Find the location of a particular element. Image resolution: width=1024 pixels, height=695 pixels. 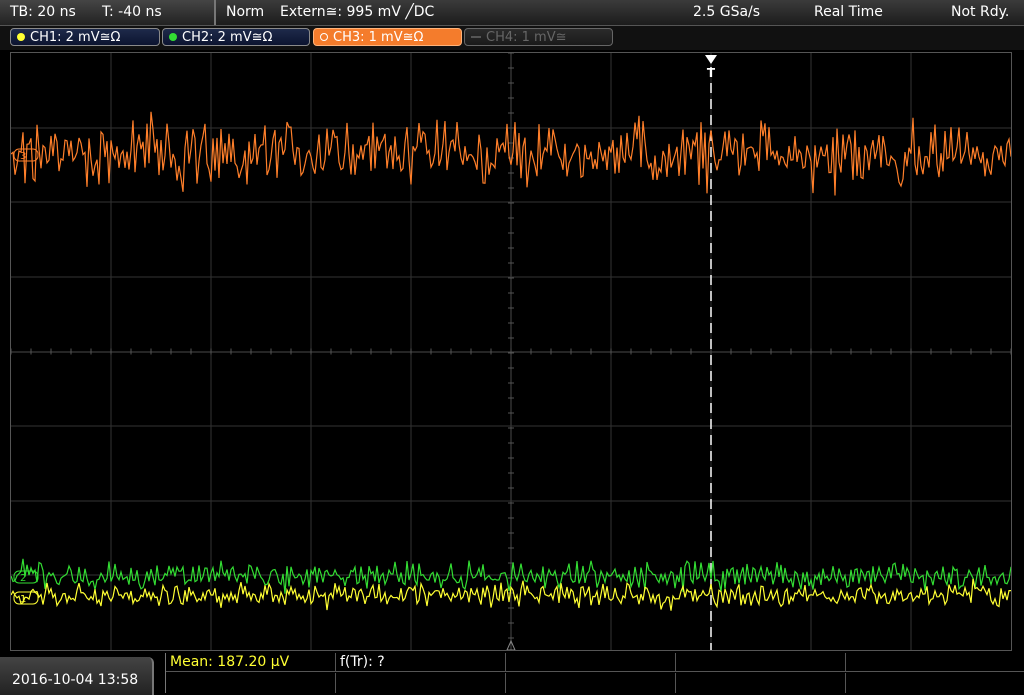

channel-2-offset-marker: 2 is located at coordinates (26, 577).